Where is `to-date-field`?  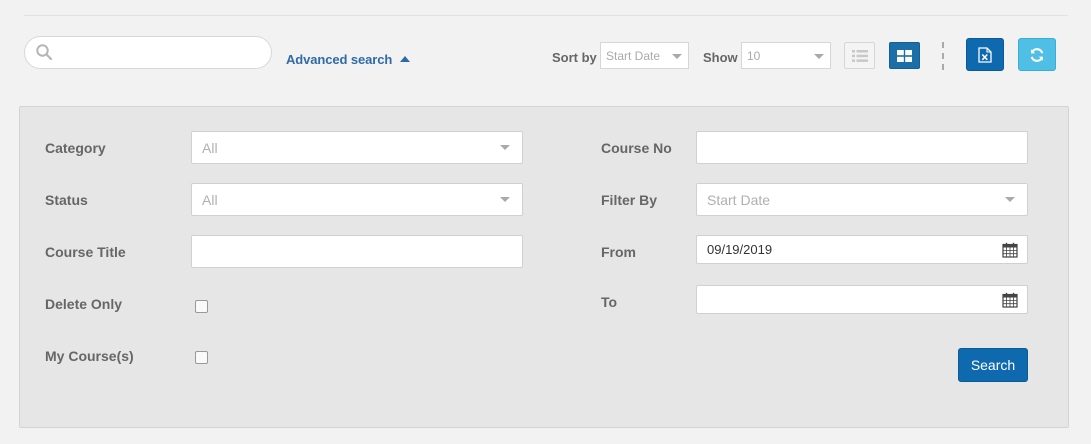
to-date-field is located at coordinates (862, 299).